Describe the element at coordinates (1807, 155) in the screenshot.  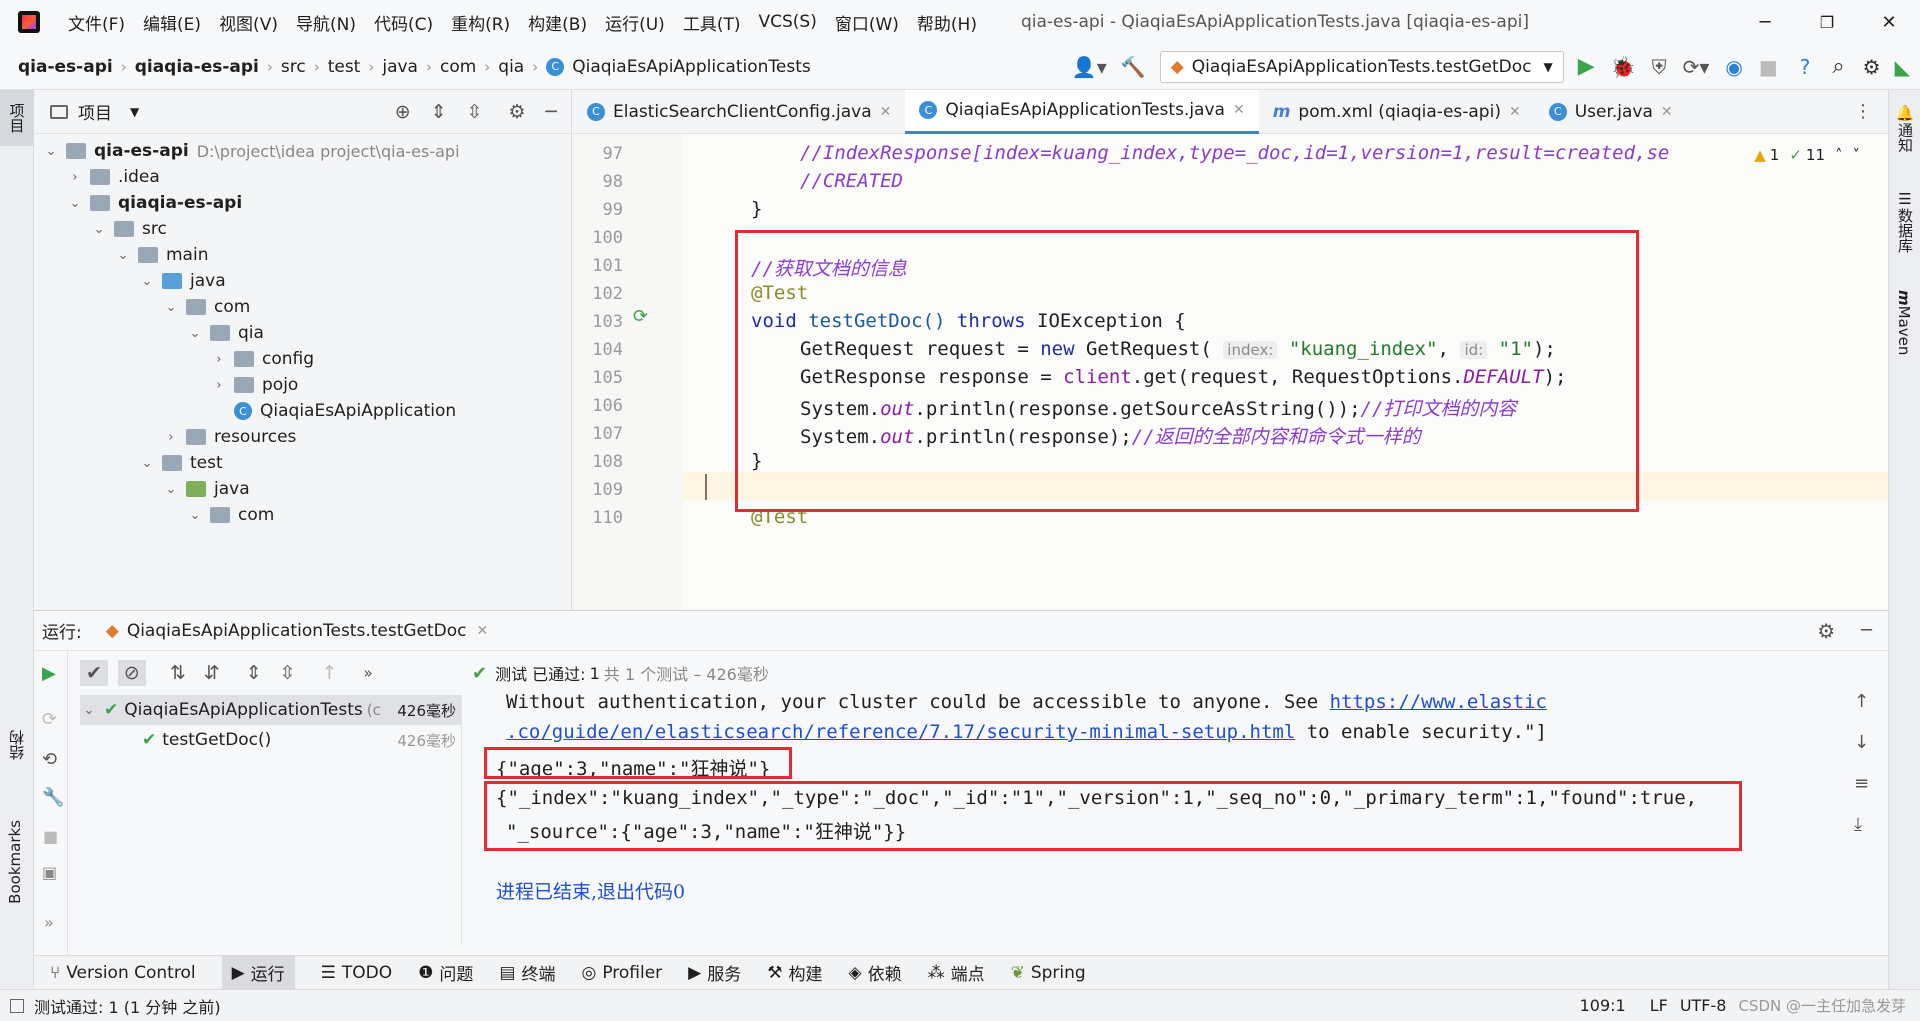
I see `inspection-widget: ▲ 1 ✓ 11 ˄ ˅` at that location.